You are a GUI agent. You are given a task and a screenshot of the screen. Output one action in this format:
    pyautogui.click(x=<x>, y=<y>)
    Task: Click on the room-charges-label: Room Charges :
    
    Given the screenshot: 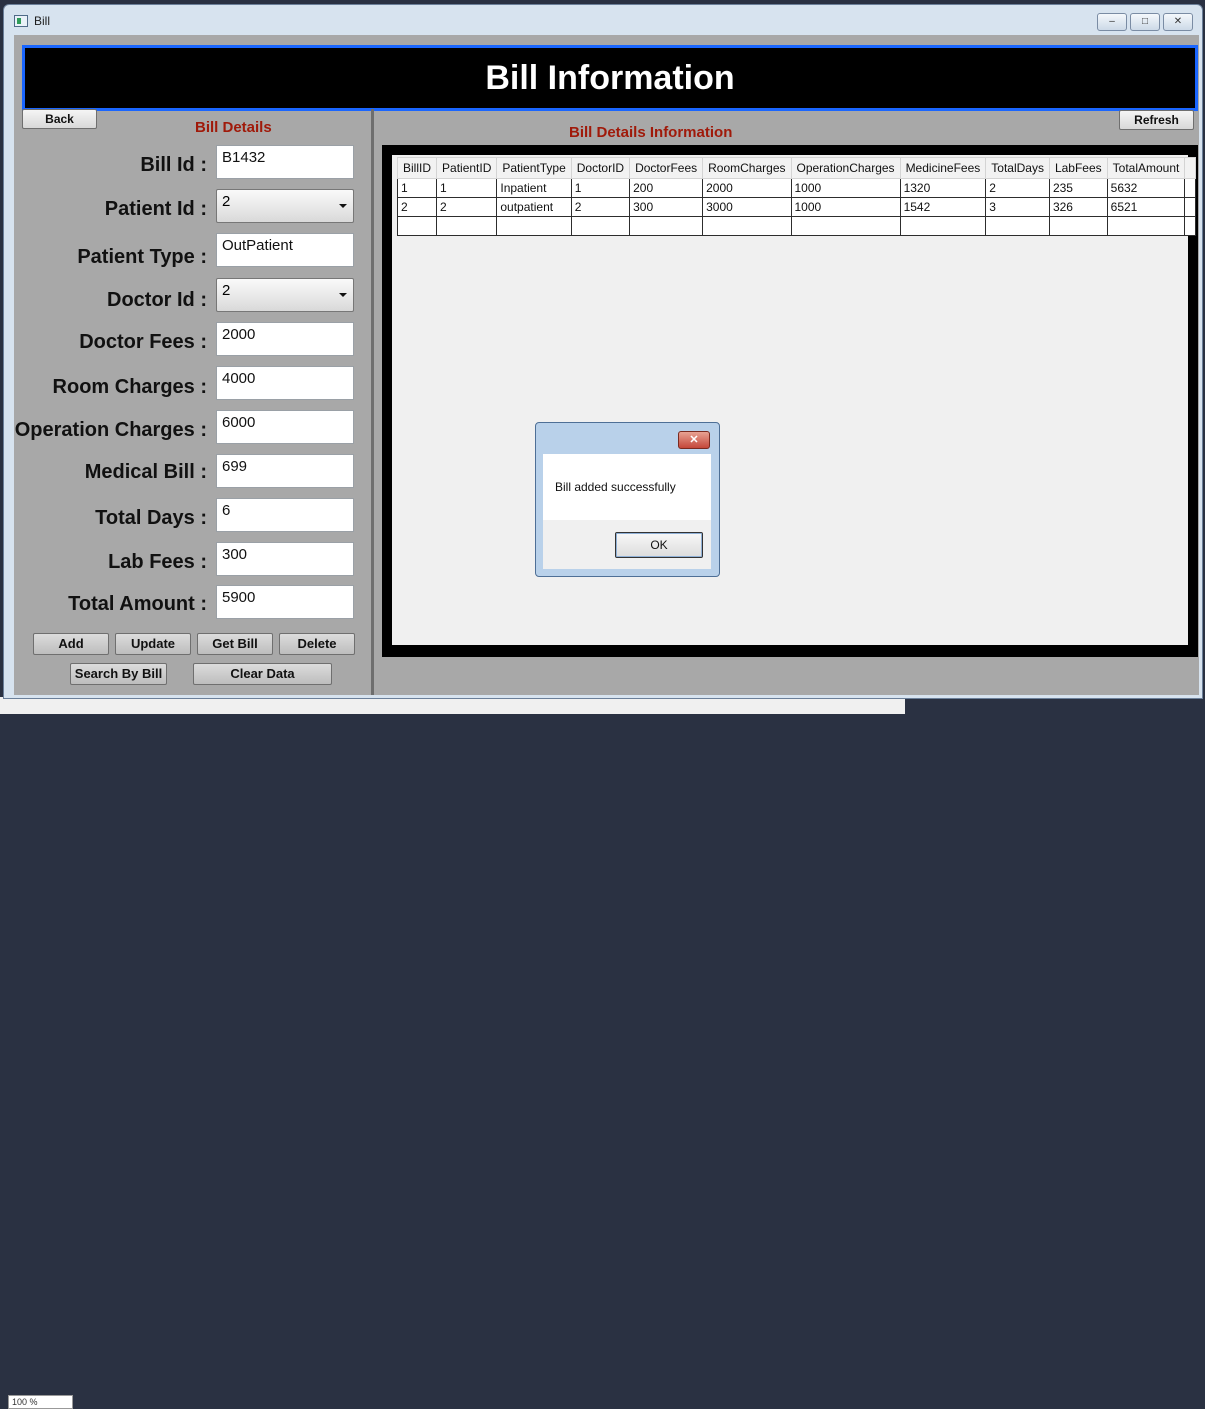 What is the action you would take?
    pyautogui.click(x=129, y=387)
    